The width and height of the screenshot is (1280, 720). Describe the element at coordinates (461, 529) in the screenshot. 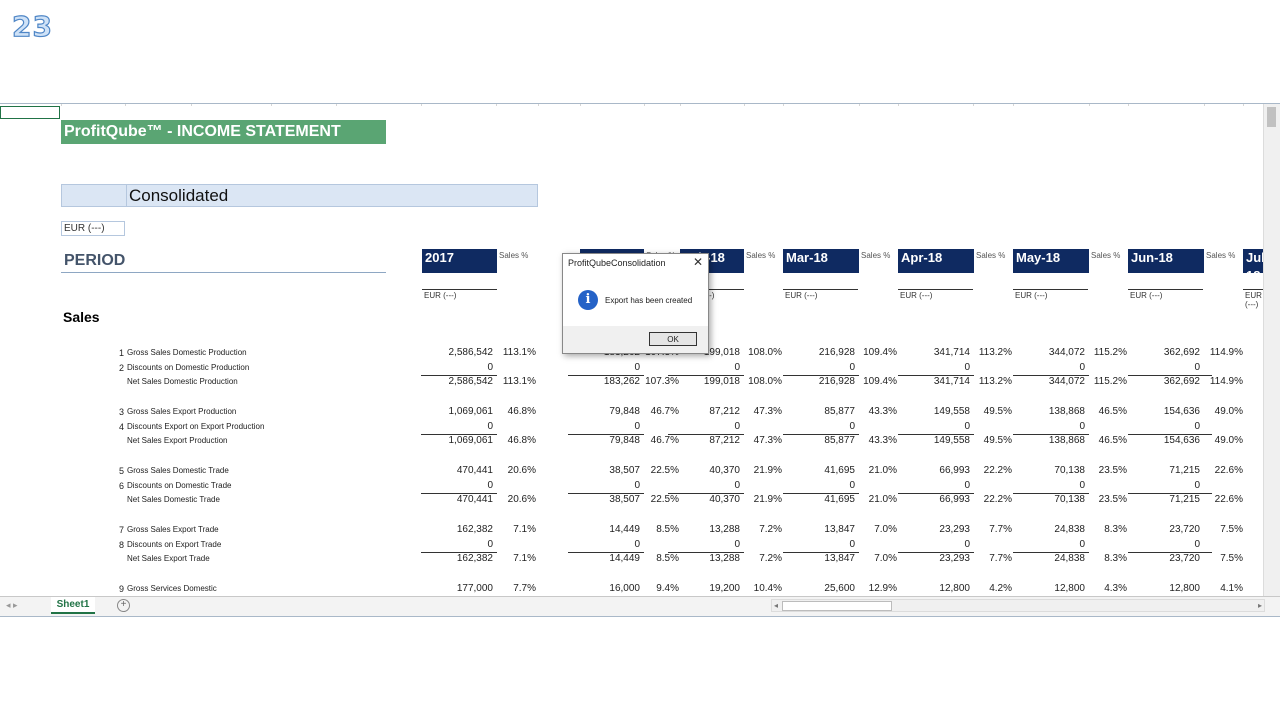

I see `value-cell: 162,382` at that location.